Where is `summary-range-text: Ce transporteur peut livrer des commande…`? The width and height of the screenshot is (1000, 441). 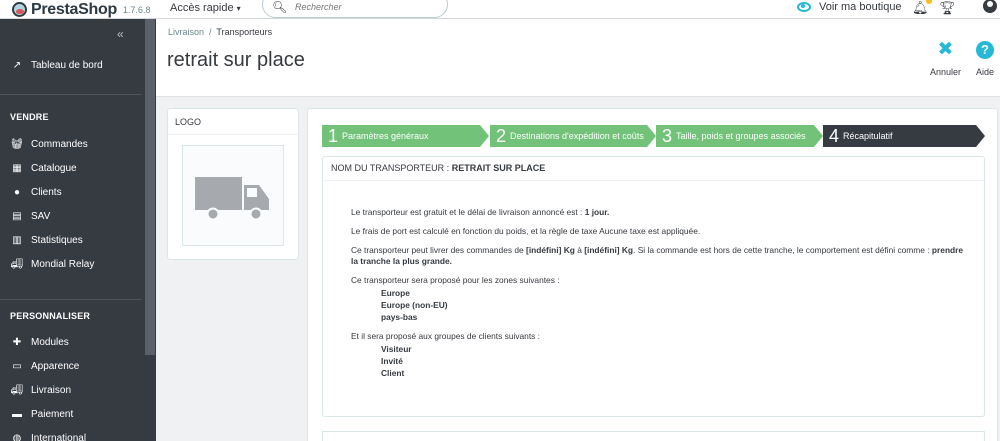 summary-range-text: Ce transporteur peut livrer des commande… is located at coordinates (661, 256).